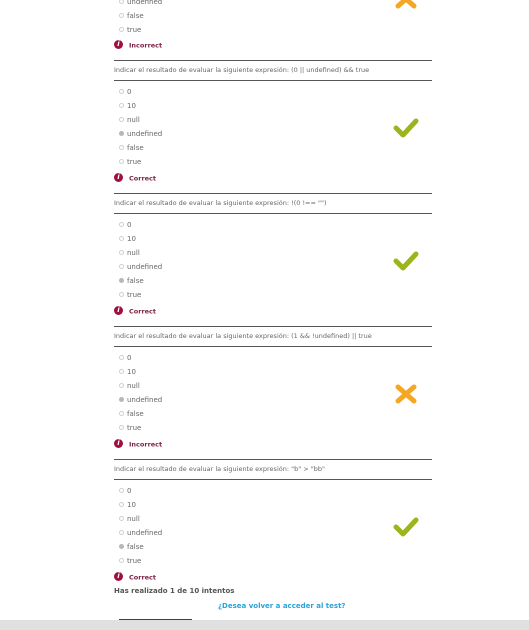  Describe the element at coordinates (264, 625) in the screenshot. I see `page-footer` at that location.